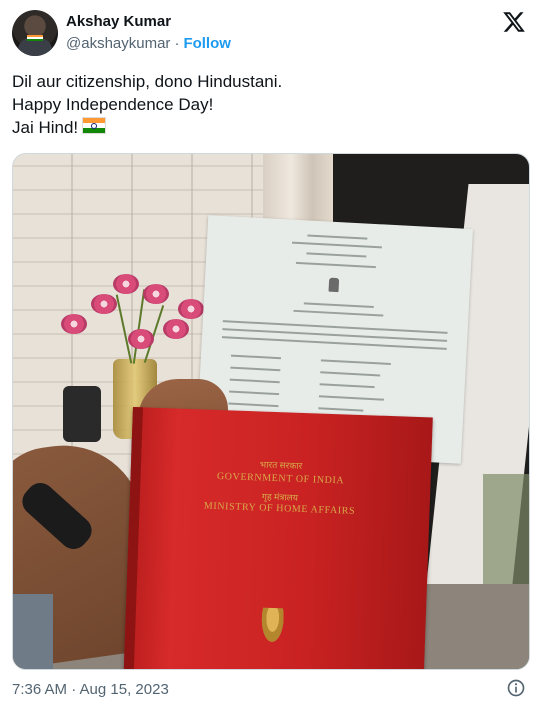 This screenshot has height=707, width=542. Describe the element at coordinates (35, 38) in the screenshot. I see `avatar-flag-badge` at that location.